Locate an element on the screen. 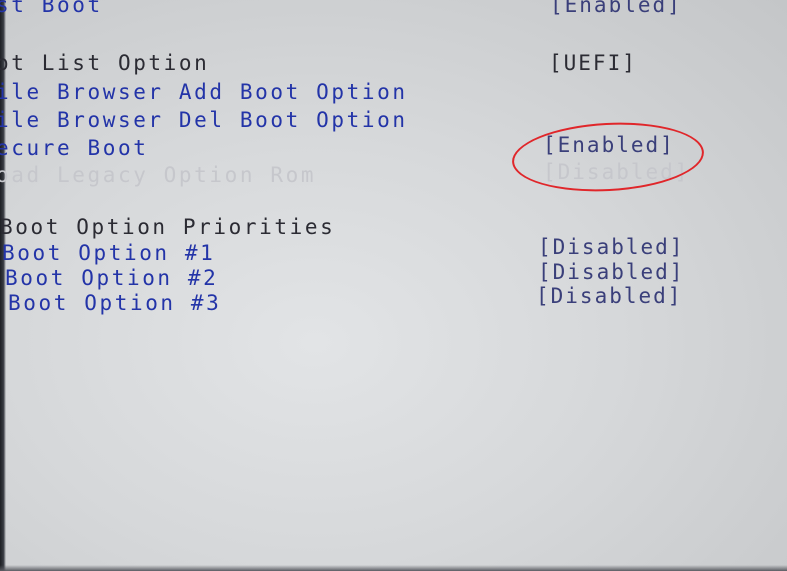  monitor-bezel-bottom is located at coordinates (393, 568).